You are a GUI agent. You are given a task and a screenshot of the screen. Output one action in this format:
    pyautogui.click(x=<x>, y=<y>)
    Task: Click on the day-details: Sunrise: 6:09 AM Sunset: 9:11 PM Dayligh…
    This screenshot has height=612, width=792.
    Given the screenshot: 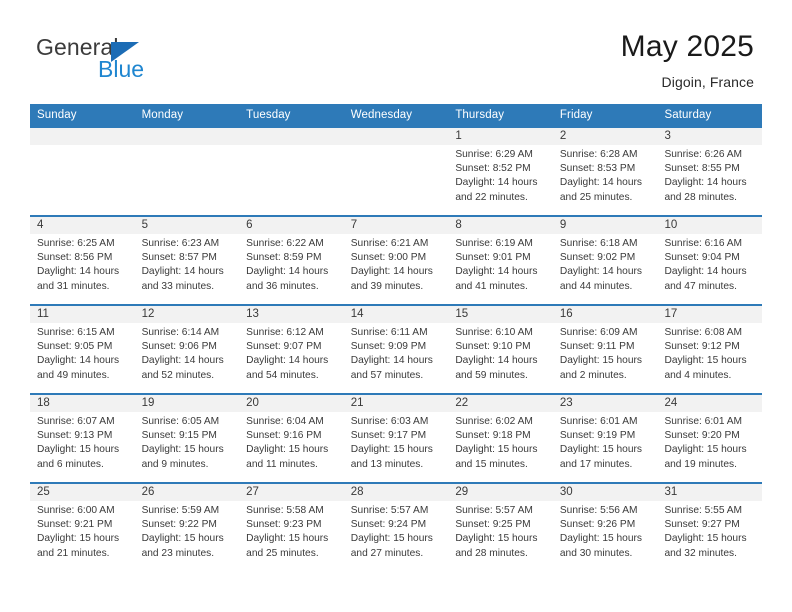 What is the action you would take?
    pyautogui.click(x=605, y=353)
    